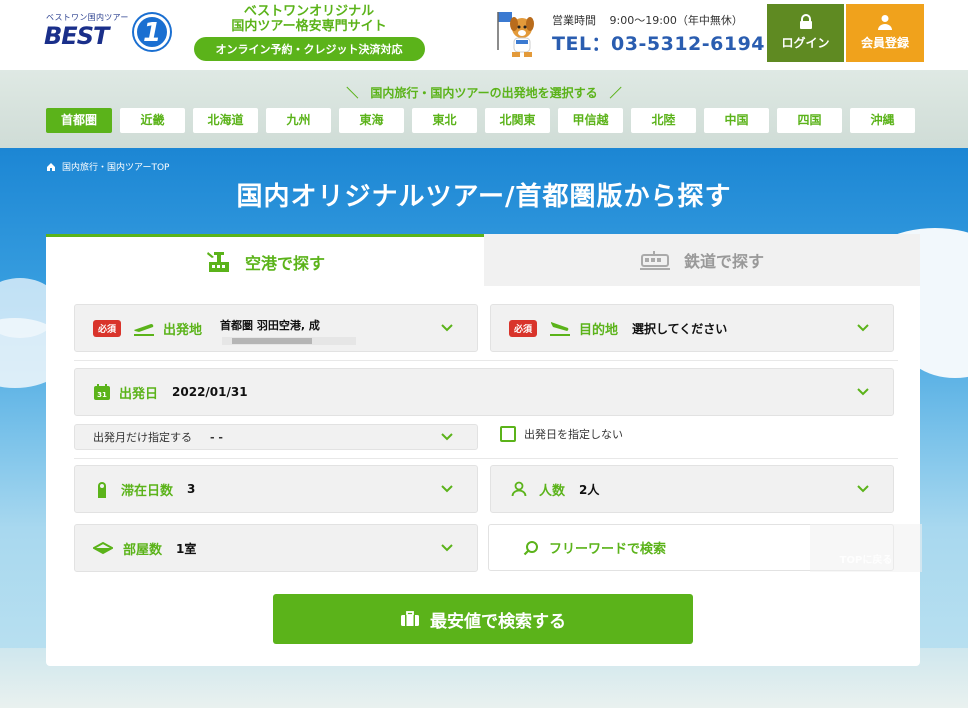  Describe the element at coordinates (508, 434) in the screenshot. I see `checkbox-box` at that location.